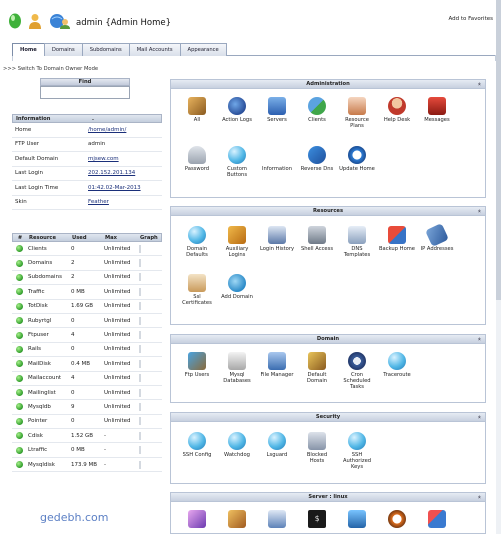  Describe the element at coordinates (437, 110) in the screenshot. I see `messages-button: Messages` at that location.